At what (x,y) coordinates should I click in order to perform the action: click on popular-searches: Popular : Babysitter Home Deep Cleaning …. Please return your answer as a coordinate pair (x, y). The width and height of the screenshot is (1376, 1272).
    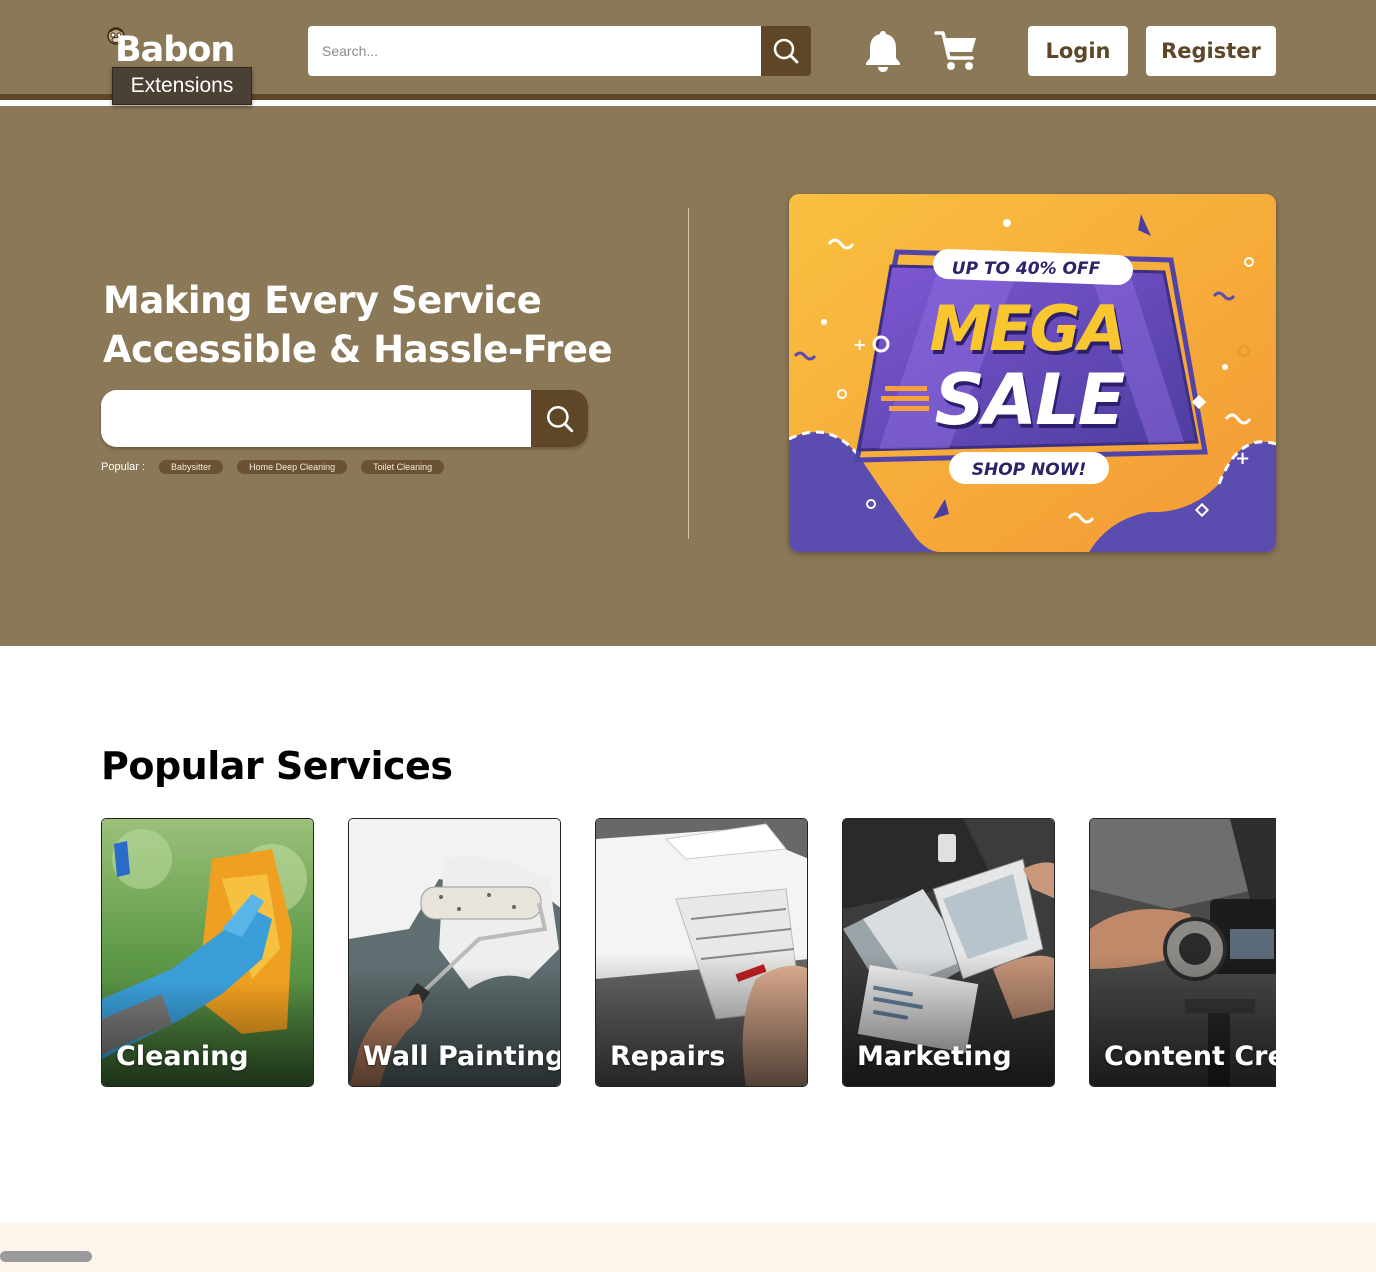
    Looking at the image, I should click on (273, 467).